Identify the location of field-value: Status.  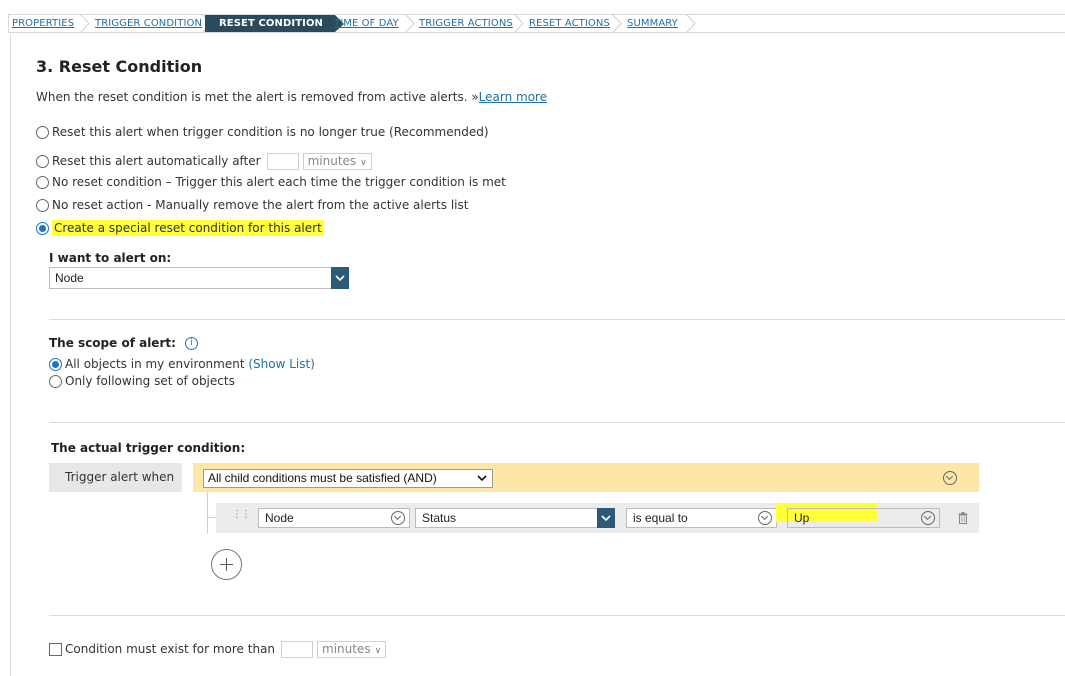
(439, 518).